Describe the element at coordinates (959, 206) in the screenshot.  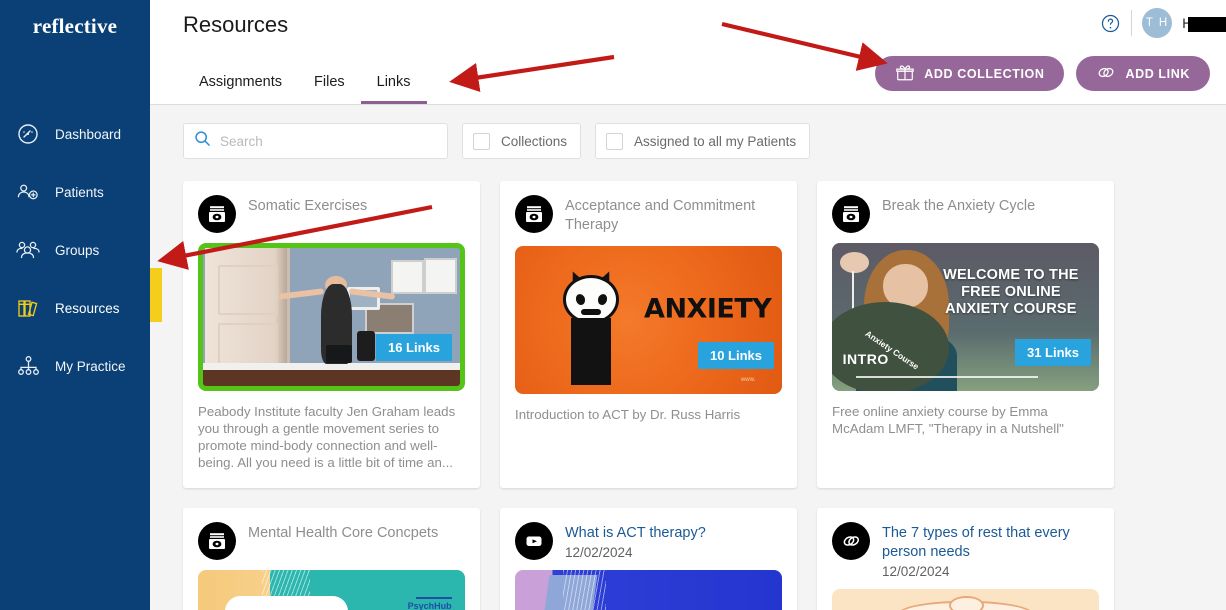
I see `card-title: Break the Anxiety Cycle` at that location.